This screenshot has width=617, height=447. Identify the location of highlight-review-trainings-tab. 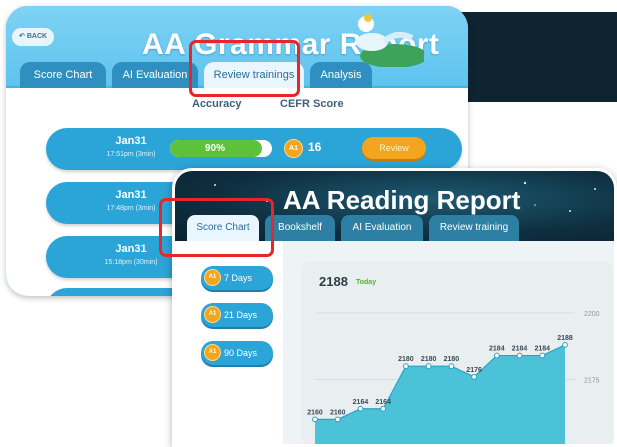
(244, 68).